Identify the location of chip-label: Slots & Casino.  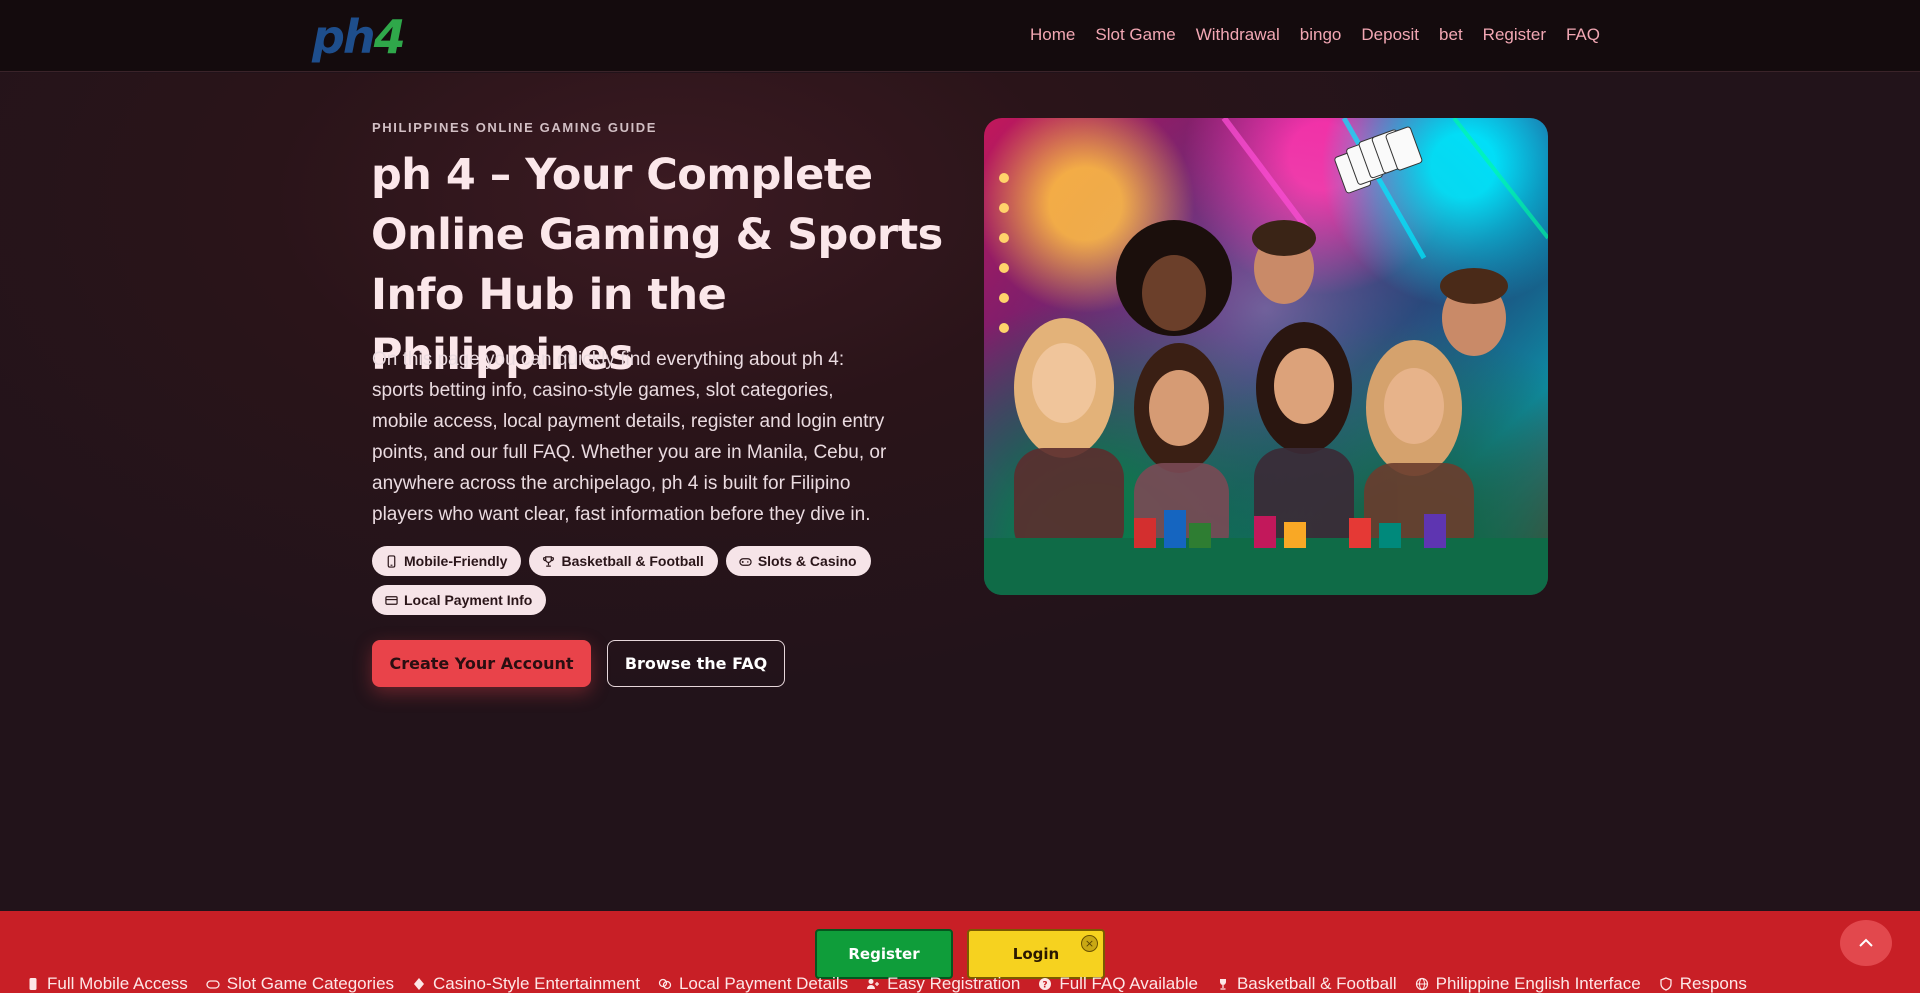
(807, 561).